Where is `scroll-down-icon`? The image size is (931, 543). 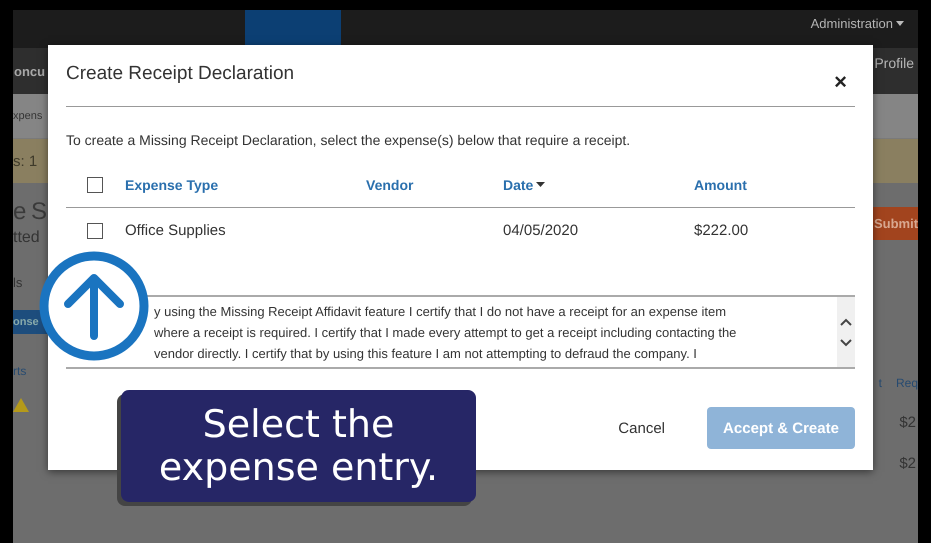
scroll-down-icon is located at coordinates (846, 342).